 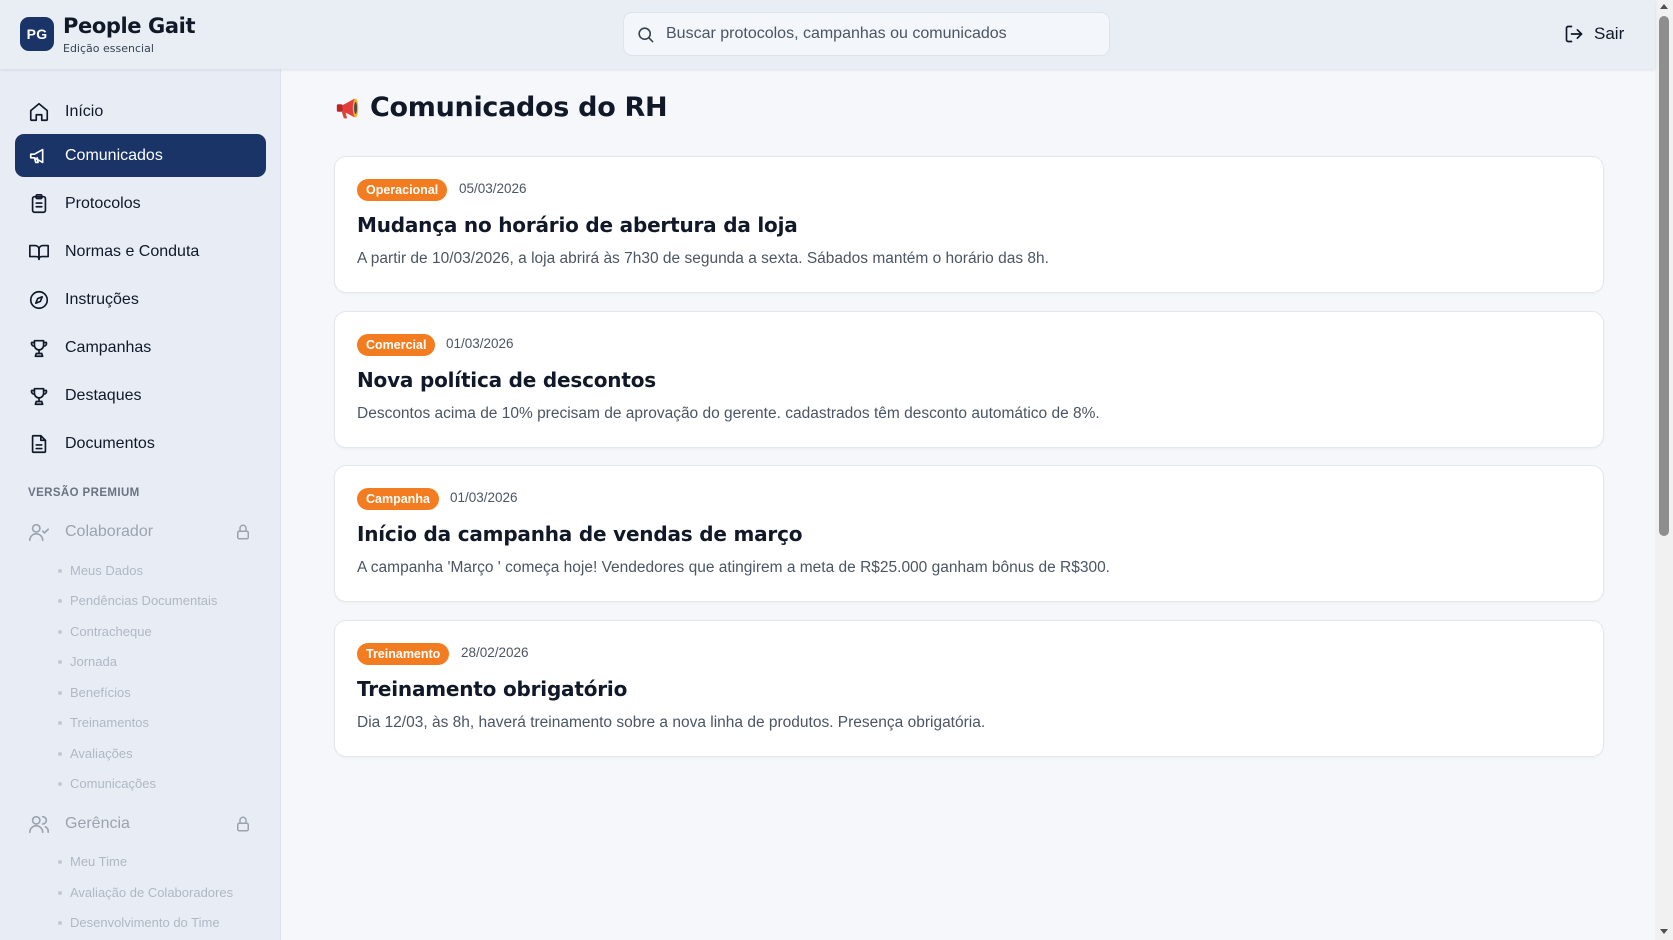 I want to click on subitem-meus-dados: Meus Dados, so click(x=100, y=570).